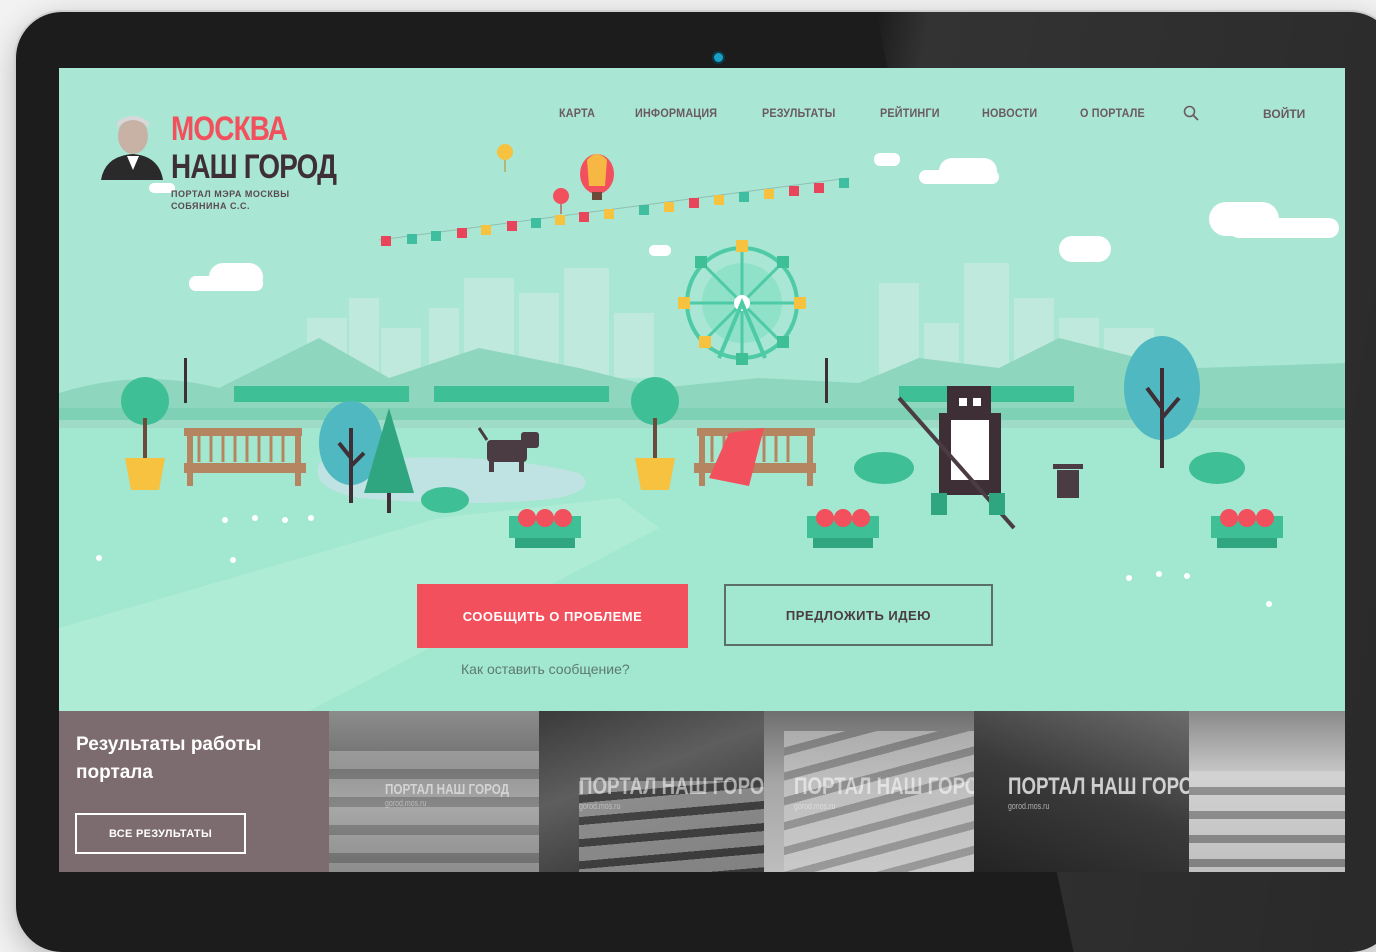 The width and height of the screenshot is (1376, 952). What do you see at coordinates (1191, 113) in the screenshot?
I see `search-icon` at bounding box center [1191, 113].